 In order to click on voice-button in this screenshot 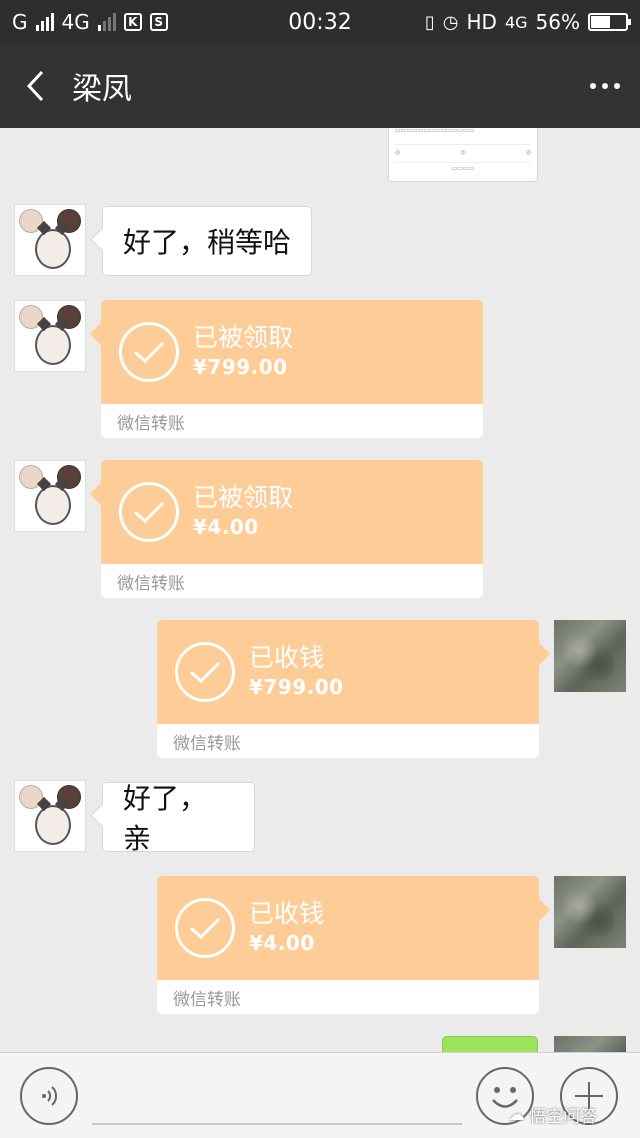, I will do `click(49, 1096)`.